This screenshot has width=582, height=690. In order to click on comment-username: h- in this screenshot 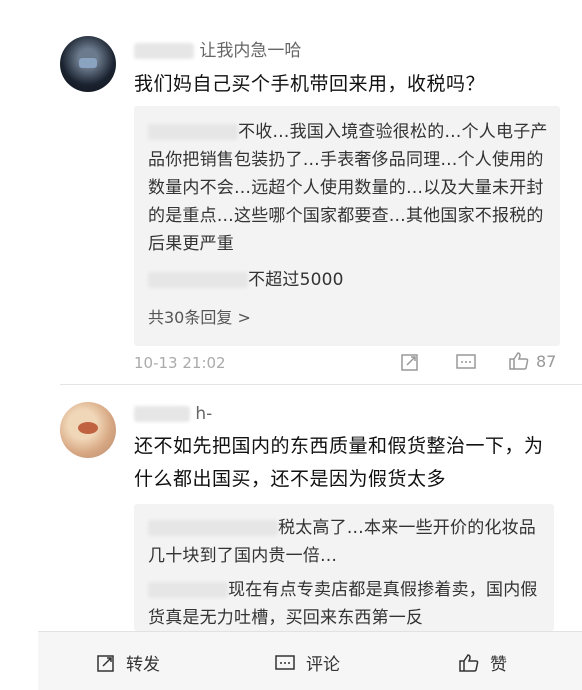, I will do `click(173, 414)`.